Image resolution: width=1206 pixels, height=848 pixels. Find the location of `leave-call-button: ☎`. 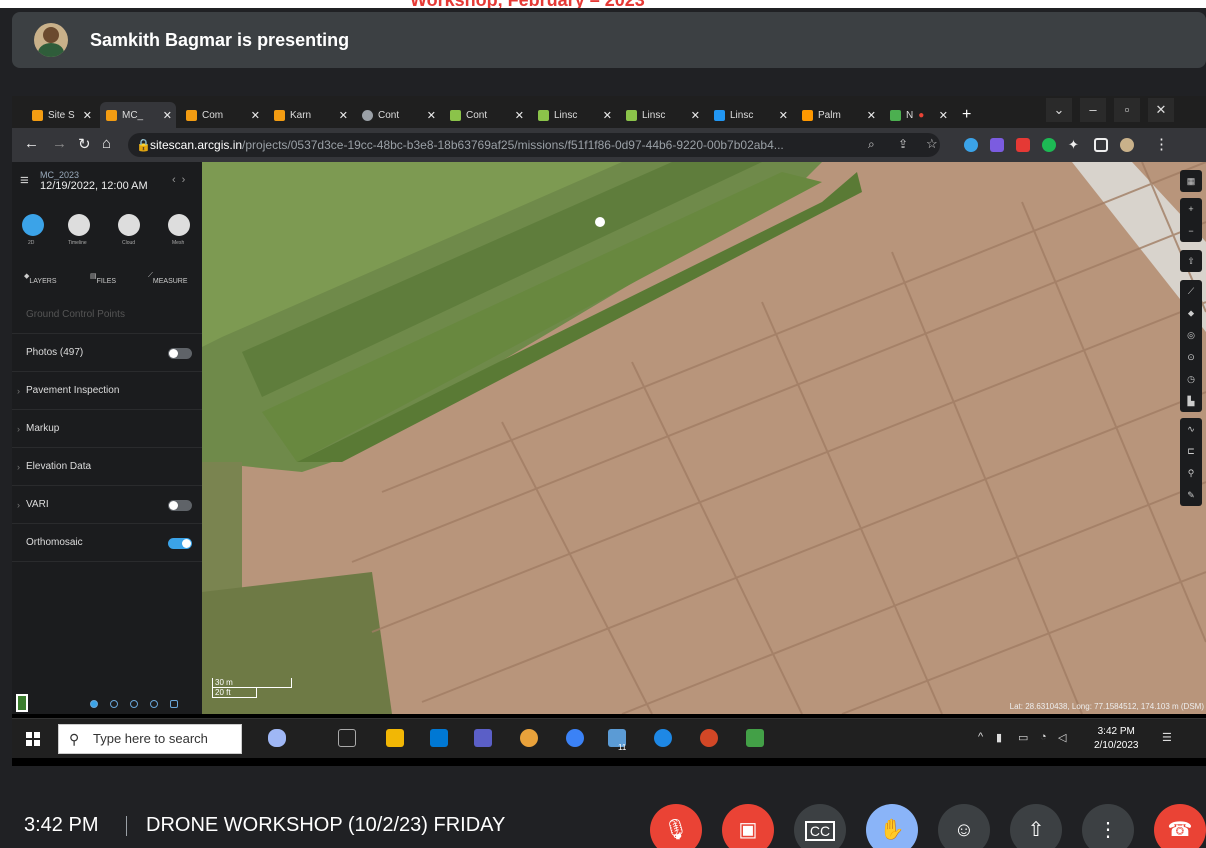

leave-call-button: ☎ is located at coordinates (1180, 826).